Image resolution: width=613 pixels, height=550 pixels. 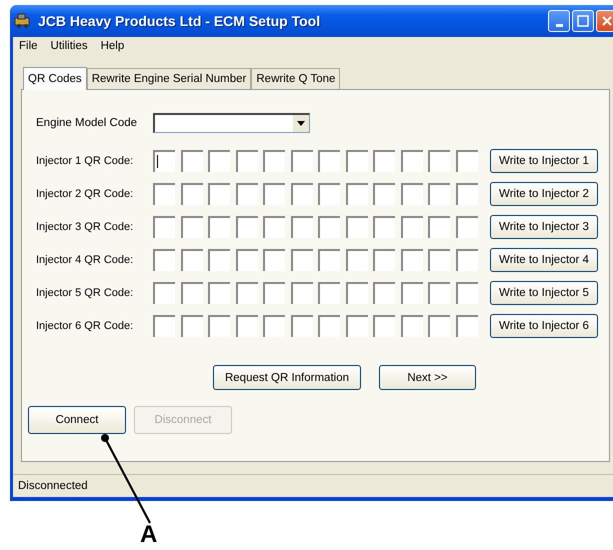 What do you see at coordinates (169, 78) in the screenshot?
I see `tab: Rewrite Engine Serial Number` at bounding box center [169, 78].